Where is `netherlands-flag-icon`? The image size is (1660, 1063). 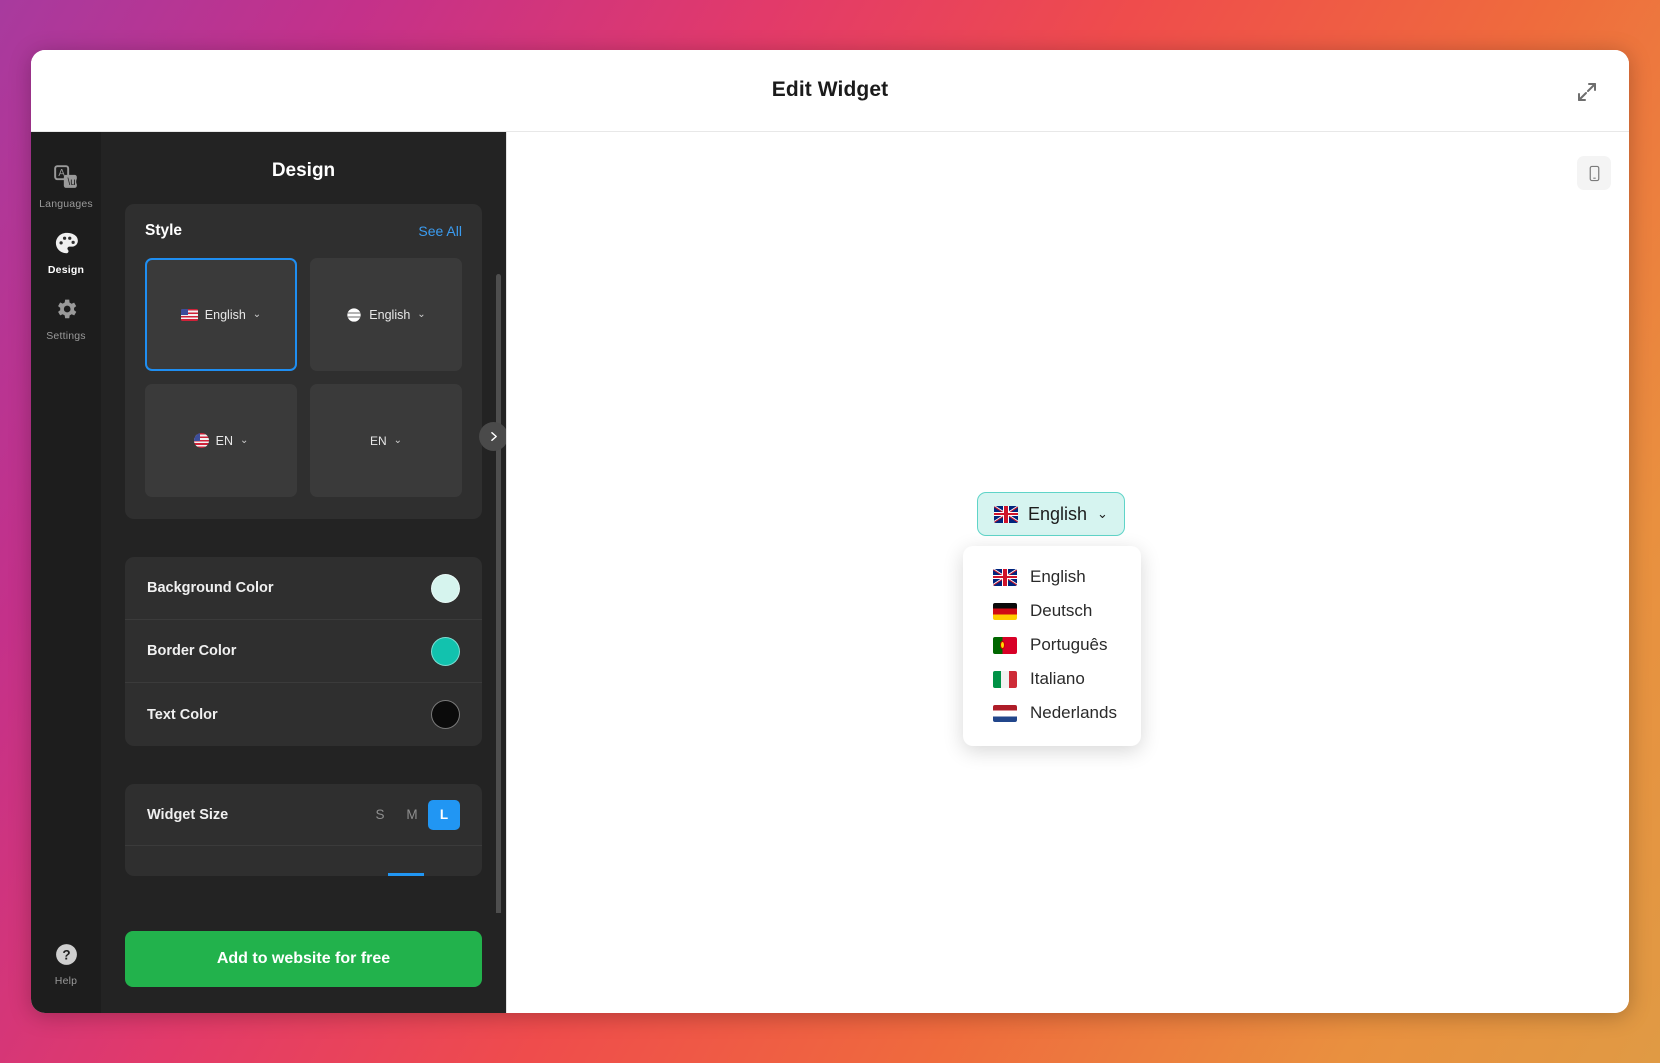 netherlands-flag-icon is located at coordinates (1005, 713).